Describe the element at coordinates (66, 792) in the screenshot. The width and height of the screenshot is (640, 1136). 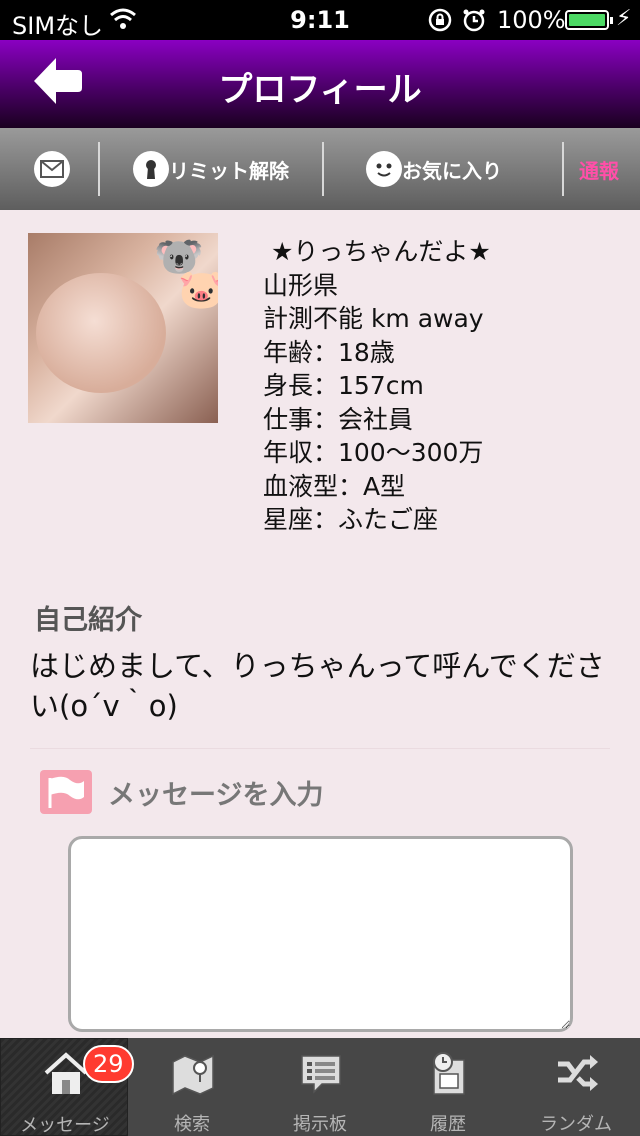
I see `flag-icon` at that location.